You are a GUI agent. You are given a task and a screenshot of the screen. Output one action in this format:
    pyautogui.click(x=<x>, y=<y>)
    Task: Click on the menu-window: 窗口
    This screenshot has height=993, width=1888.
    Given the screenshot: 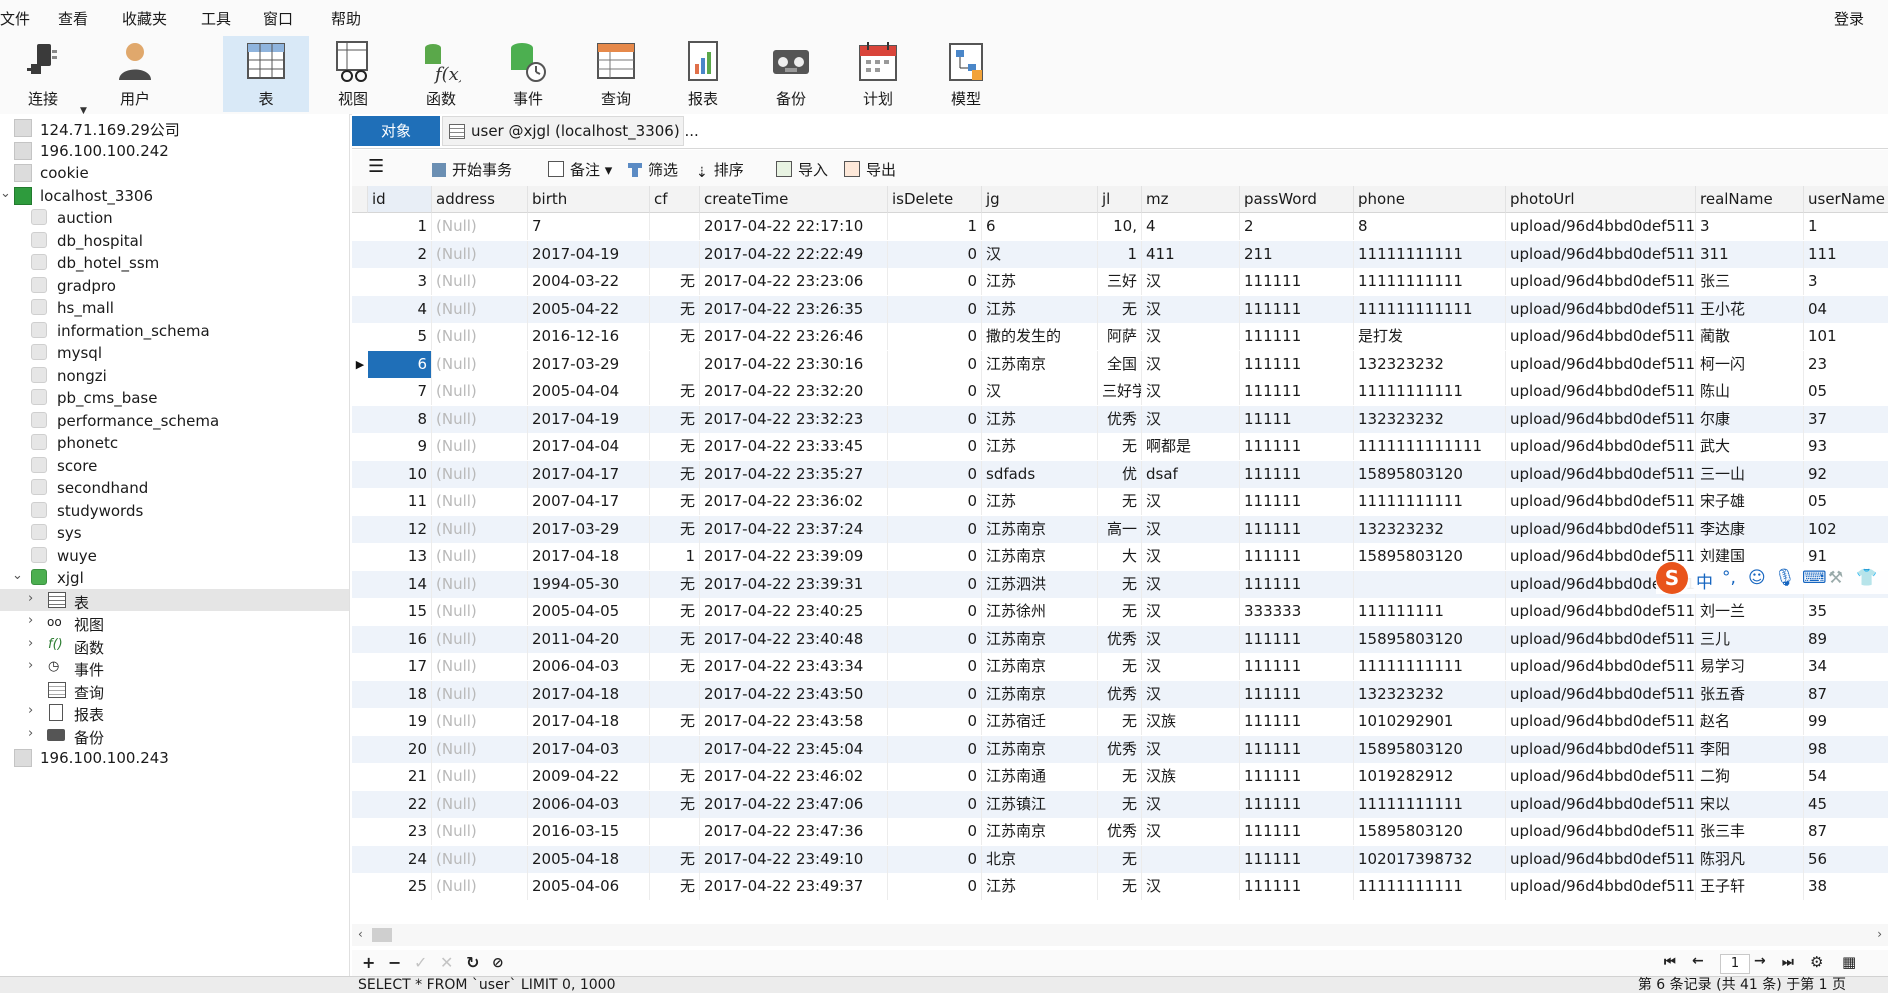 What is the action you would take?
    pyautogui.click(x=278, y=18)
    